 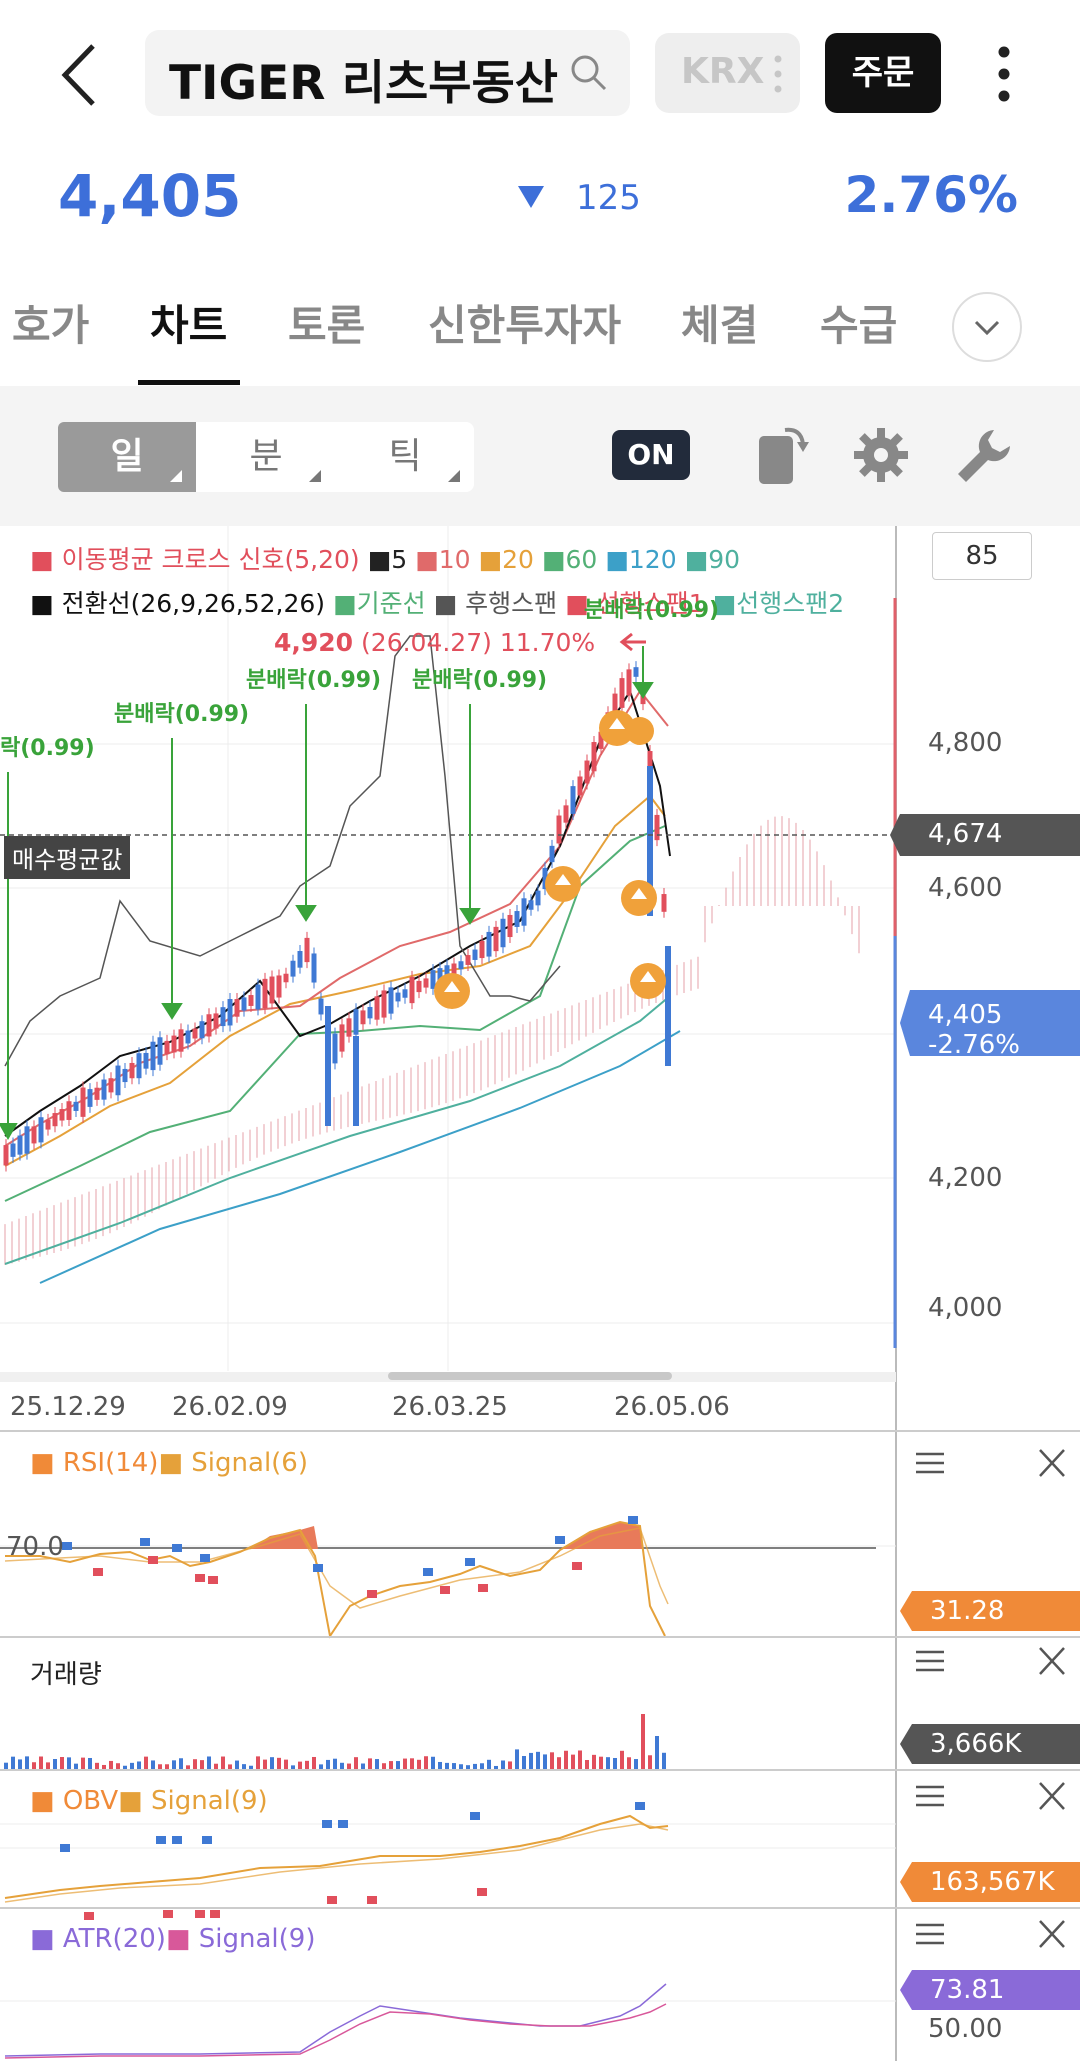 I want to click on exchange-selector: KRX, so click(x=727, y=73).